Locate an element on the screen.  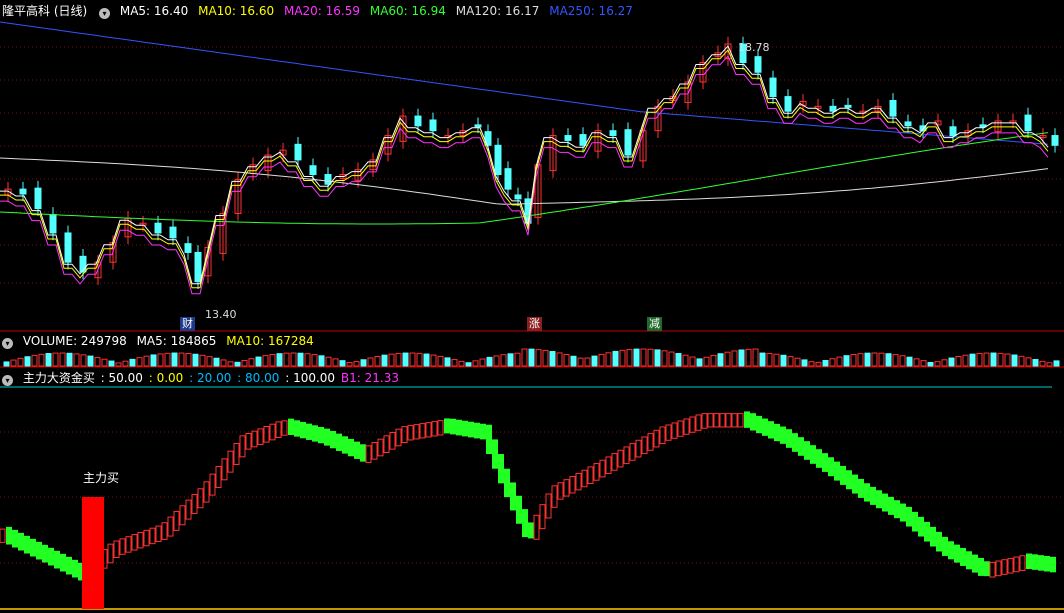
event-tag-reduce: 减 is located at coordinates (654, 324).